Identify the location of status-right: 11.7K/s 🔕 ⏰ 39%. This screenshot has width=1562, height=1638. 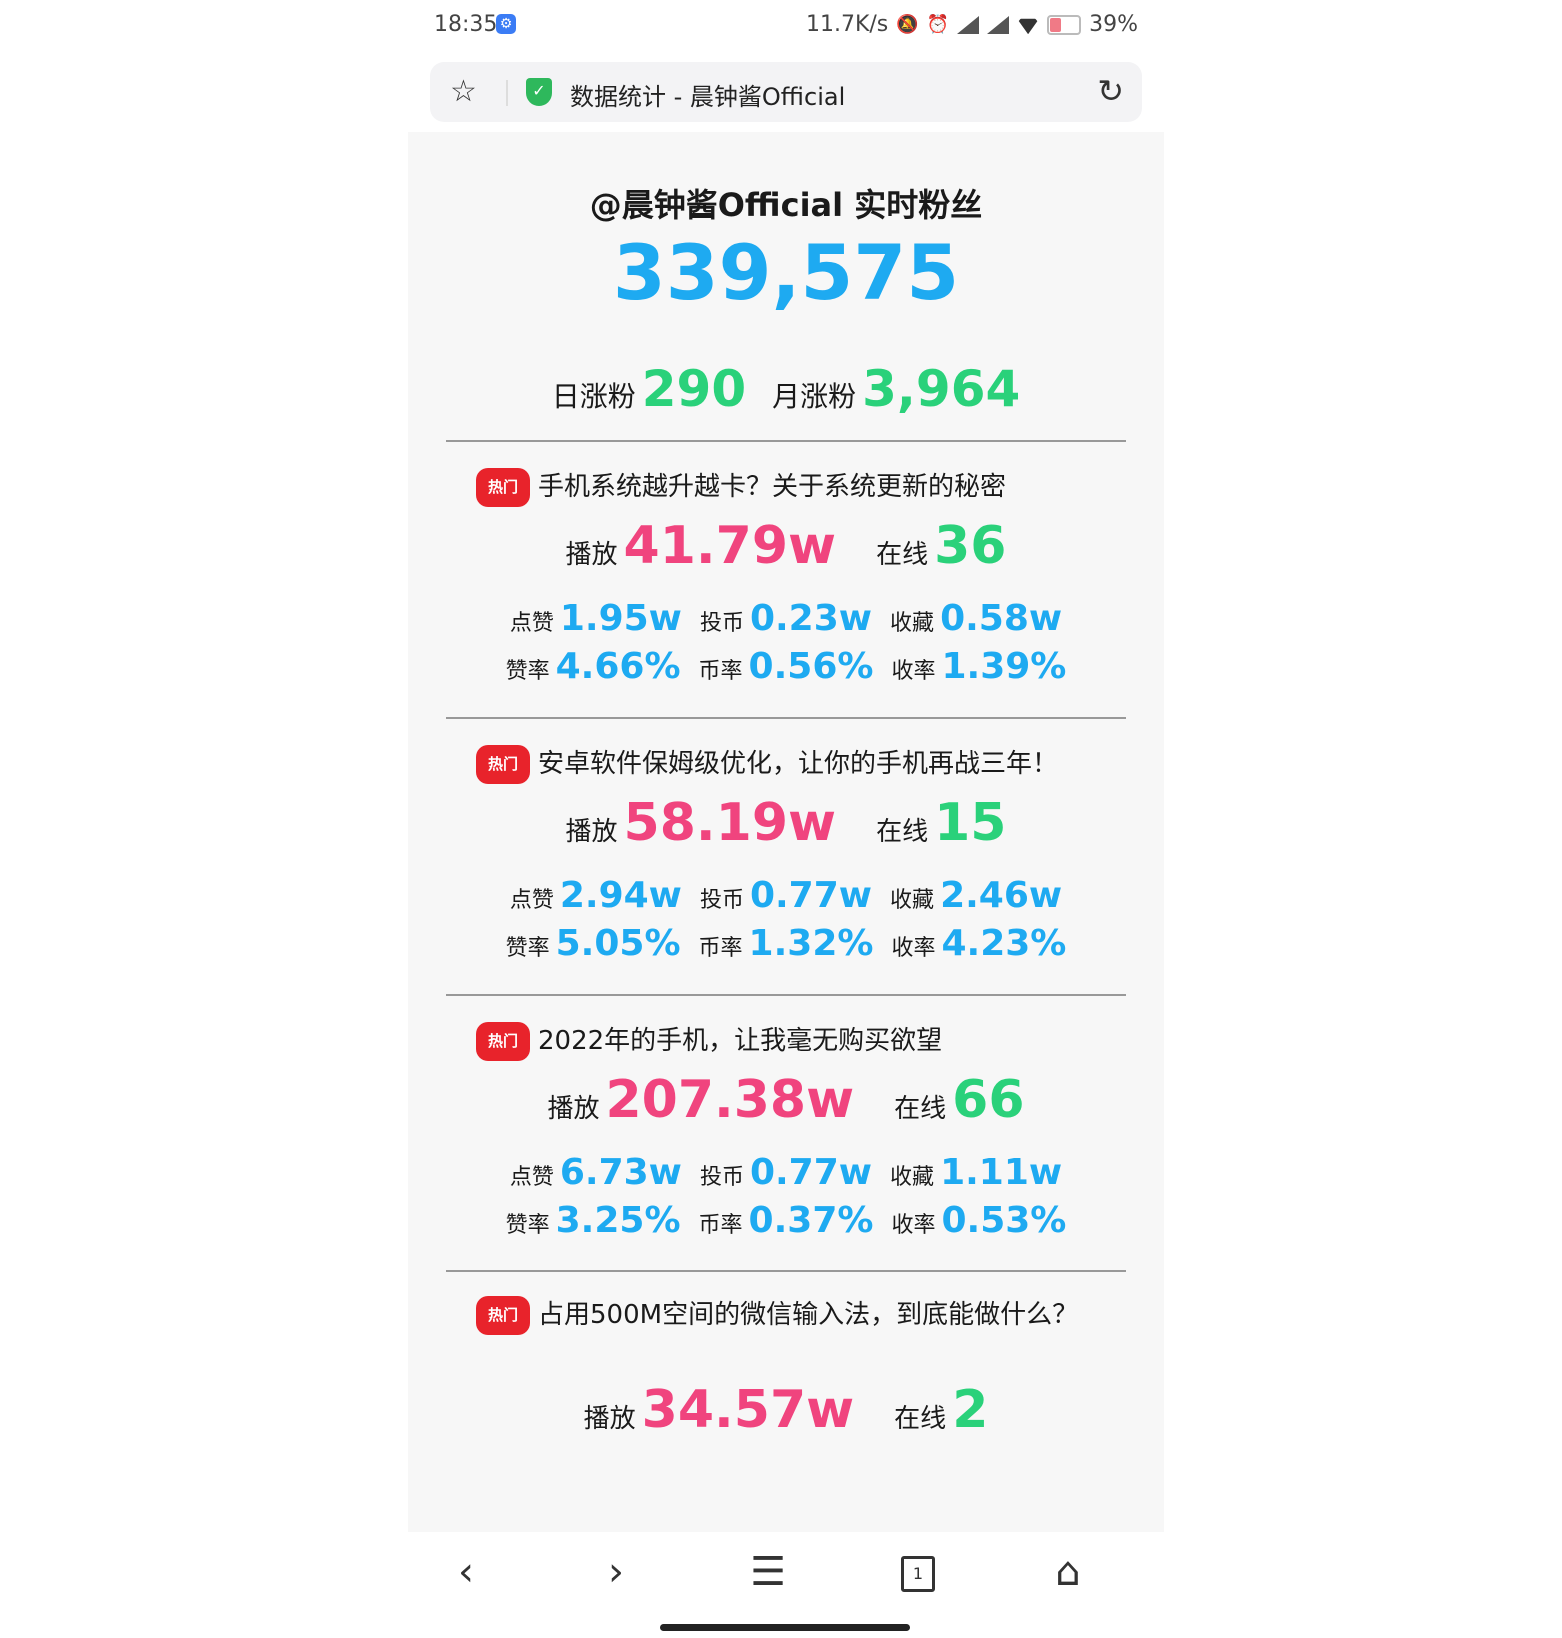
(972, 24).